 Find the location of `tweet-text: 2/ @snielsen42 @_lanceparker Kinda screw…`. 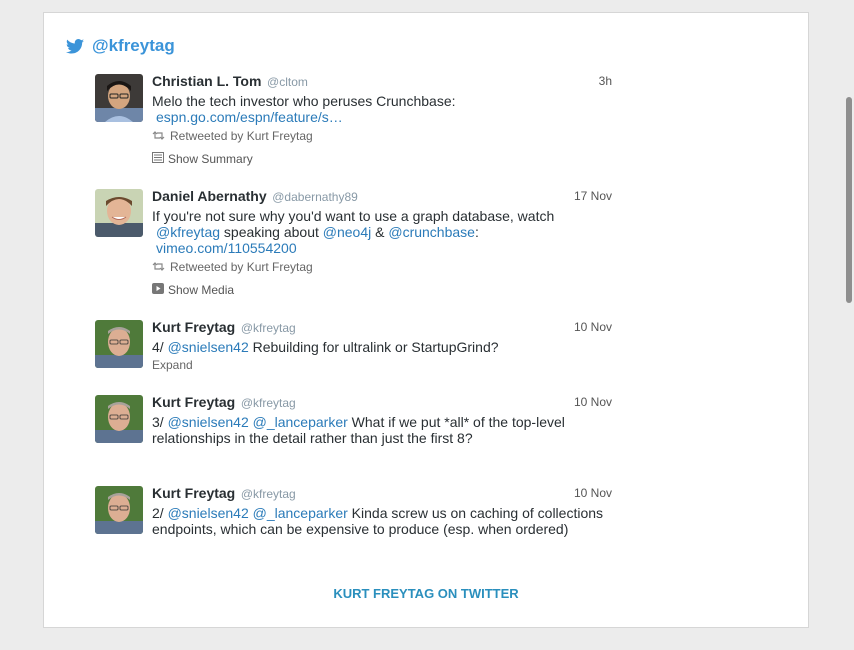

tweet-text: 2/ @snielsen42 @_lanceparker Kinda screw… is located at coordinates (382, 521).